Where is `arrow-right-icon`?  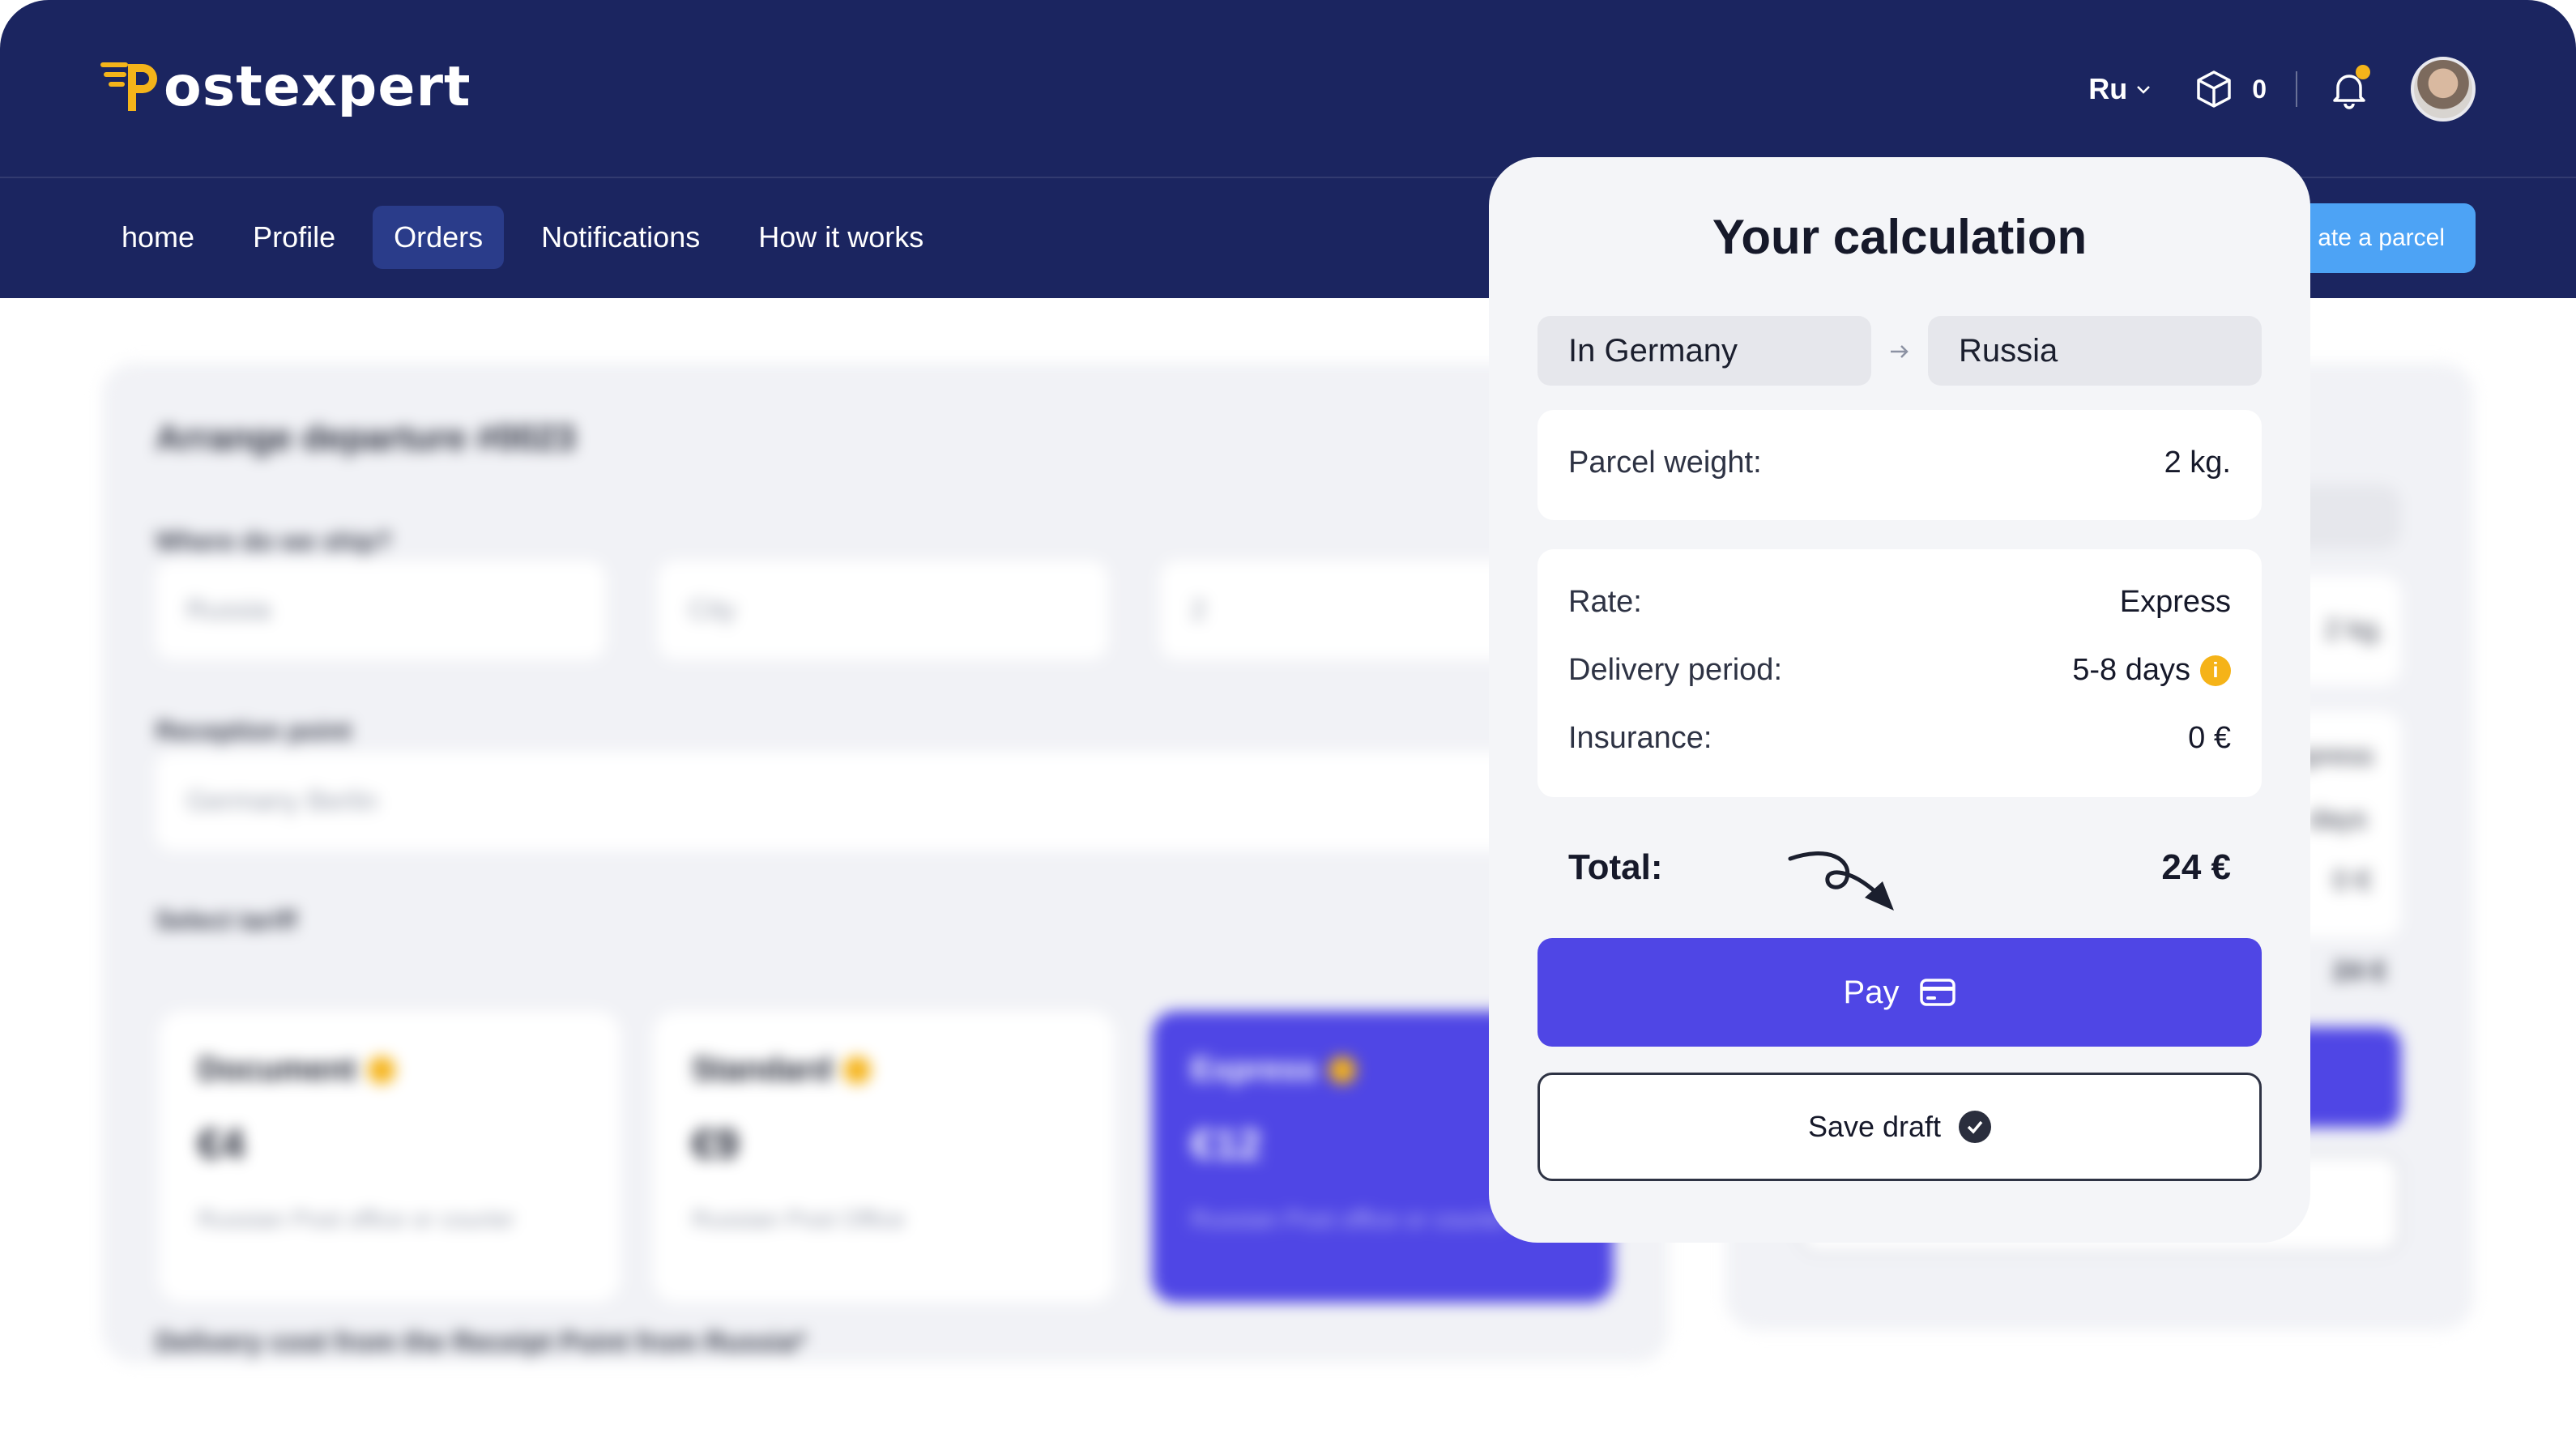 arrow-right-icon is located at coordinates (1899, 351).